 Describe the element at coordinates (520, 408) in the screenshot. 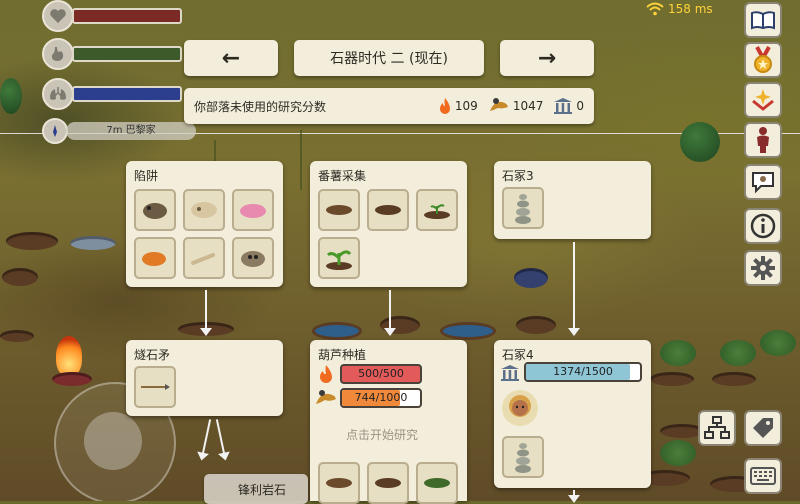

I see `player-avatar` at that location.